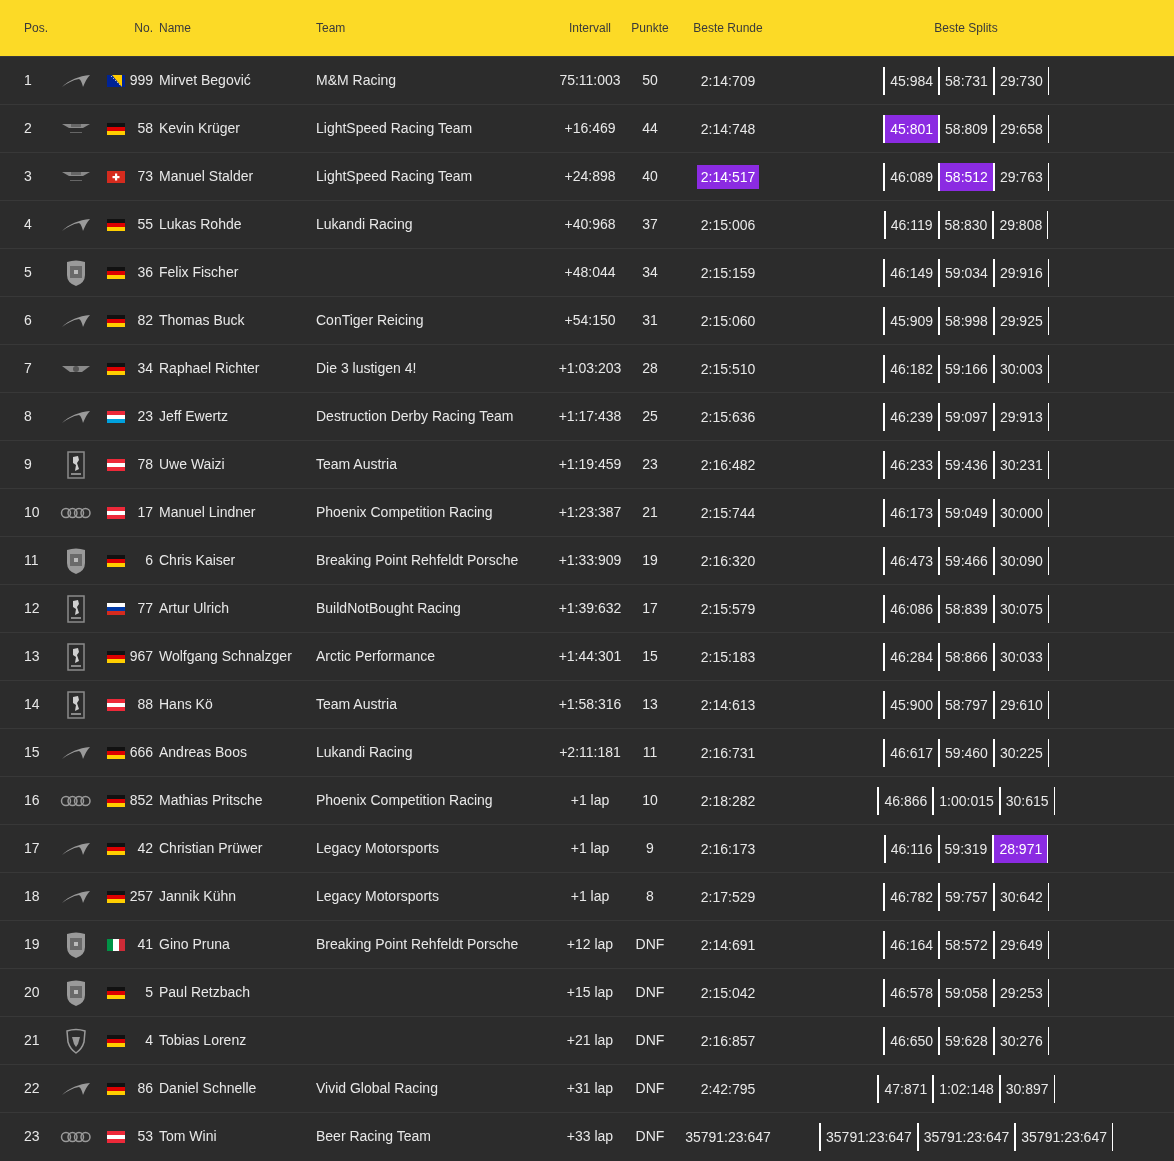 The height and width of the screenshot is (1161, 1174). What do you see at coordinates (965, 560) in the screenshot?
I see `split-time: 59:466` at bounding box center [965, 560].